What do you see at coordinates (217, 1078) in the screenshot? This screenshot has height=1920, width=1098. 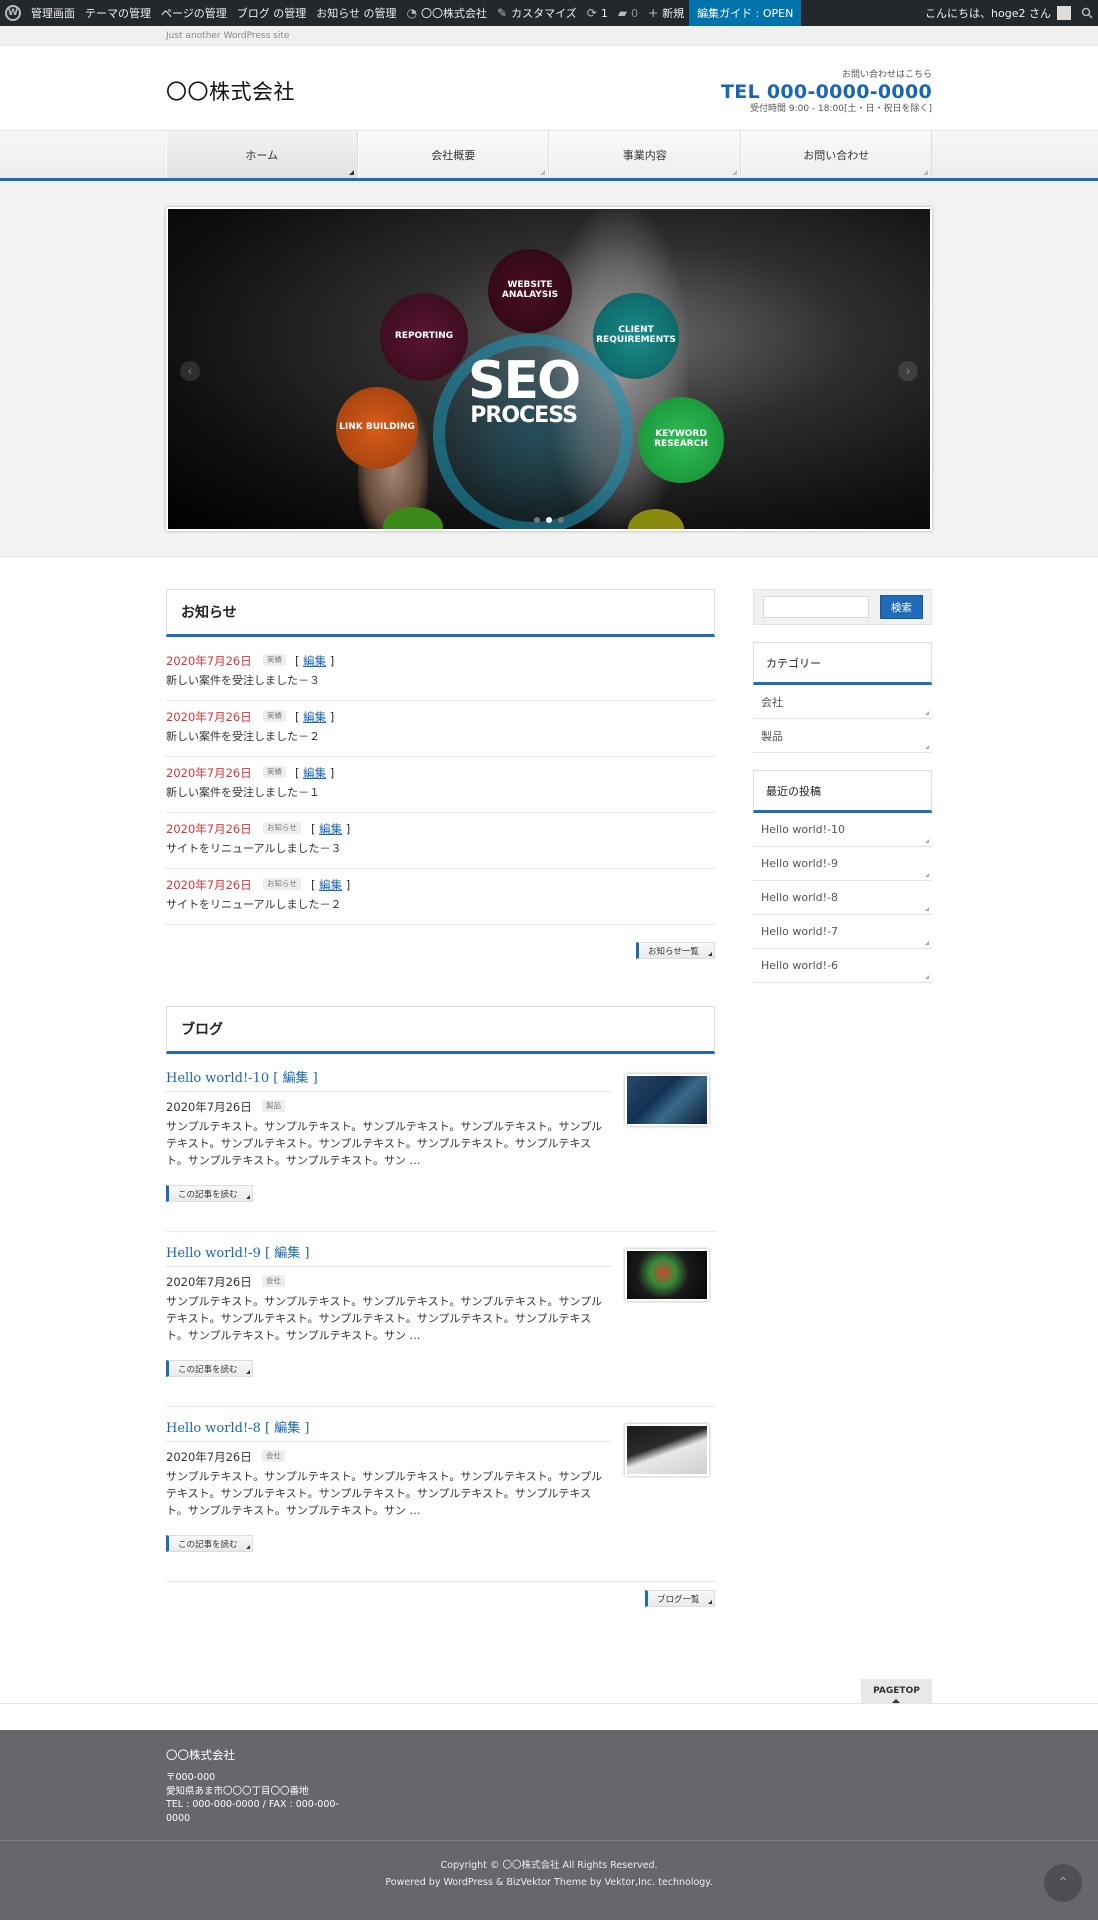 I see `post-title: Hello world!-10` at bounding box center [217, 1078].